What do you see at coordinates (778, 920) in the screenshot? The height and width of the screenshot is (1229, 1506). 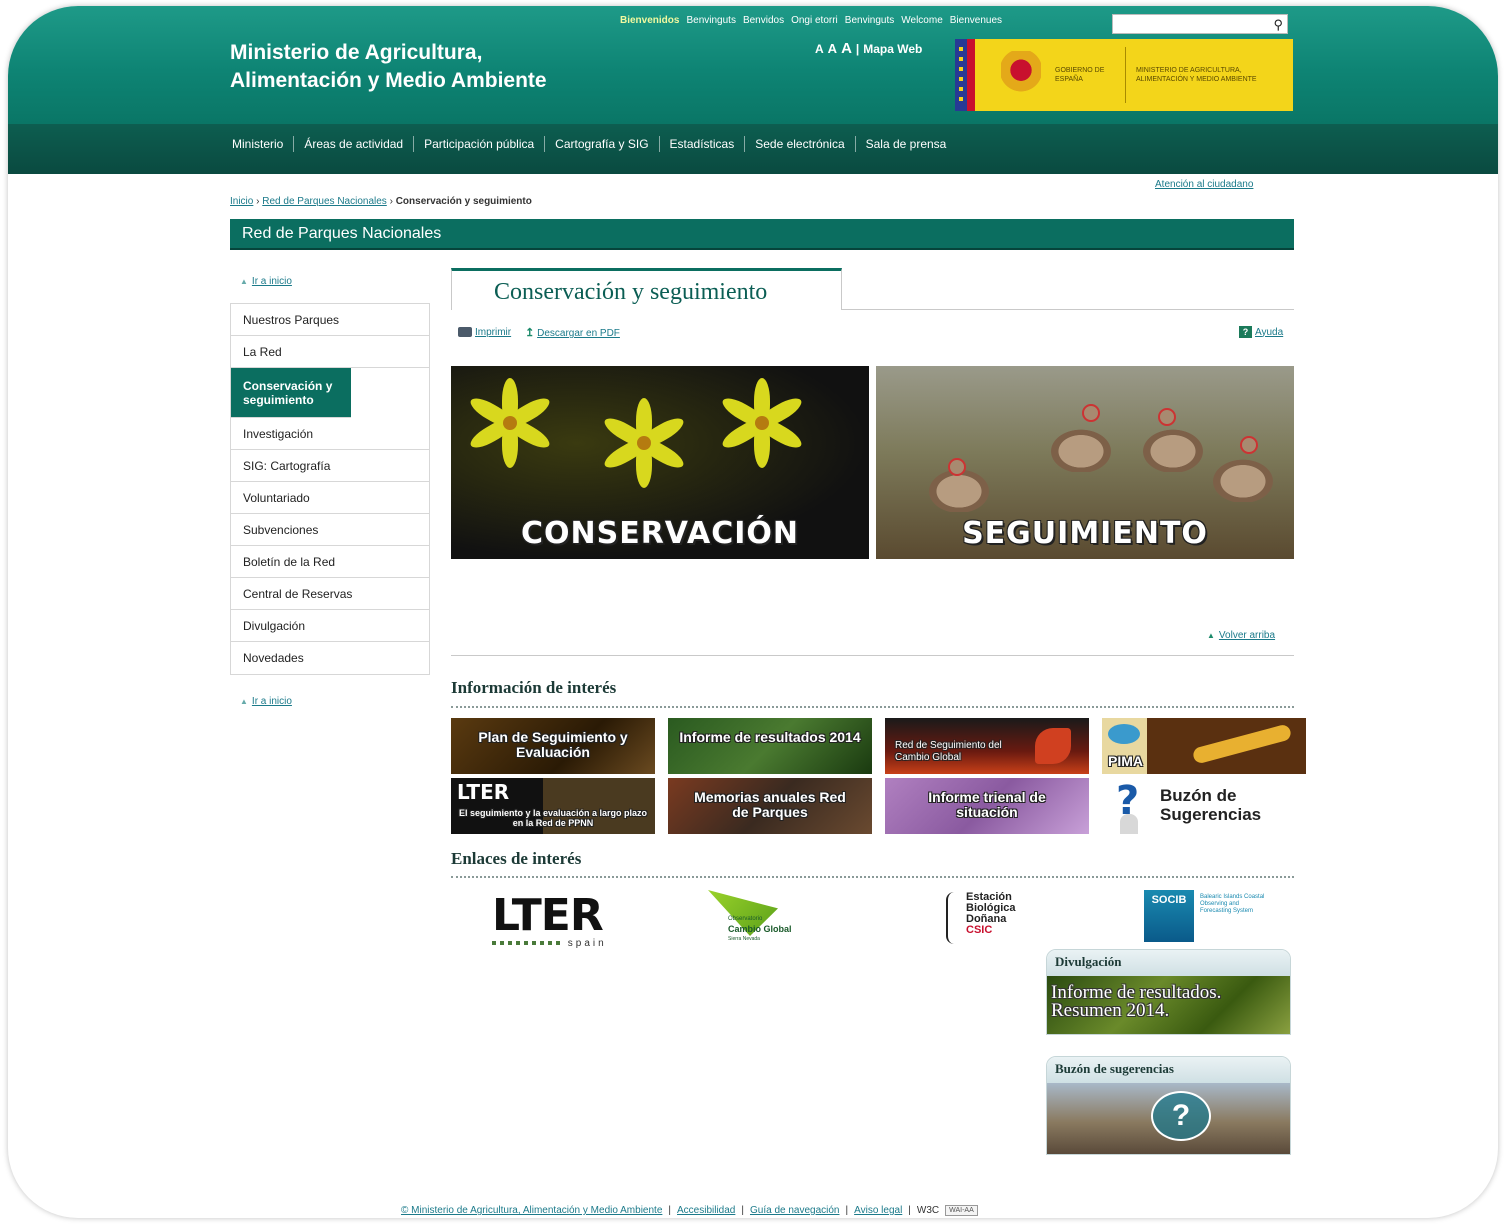 I see `cambio-global-logo: Observatorio Cambio Global Sierra Nevada` at bounding box center [778, 920].